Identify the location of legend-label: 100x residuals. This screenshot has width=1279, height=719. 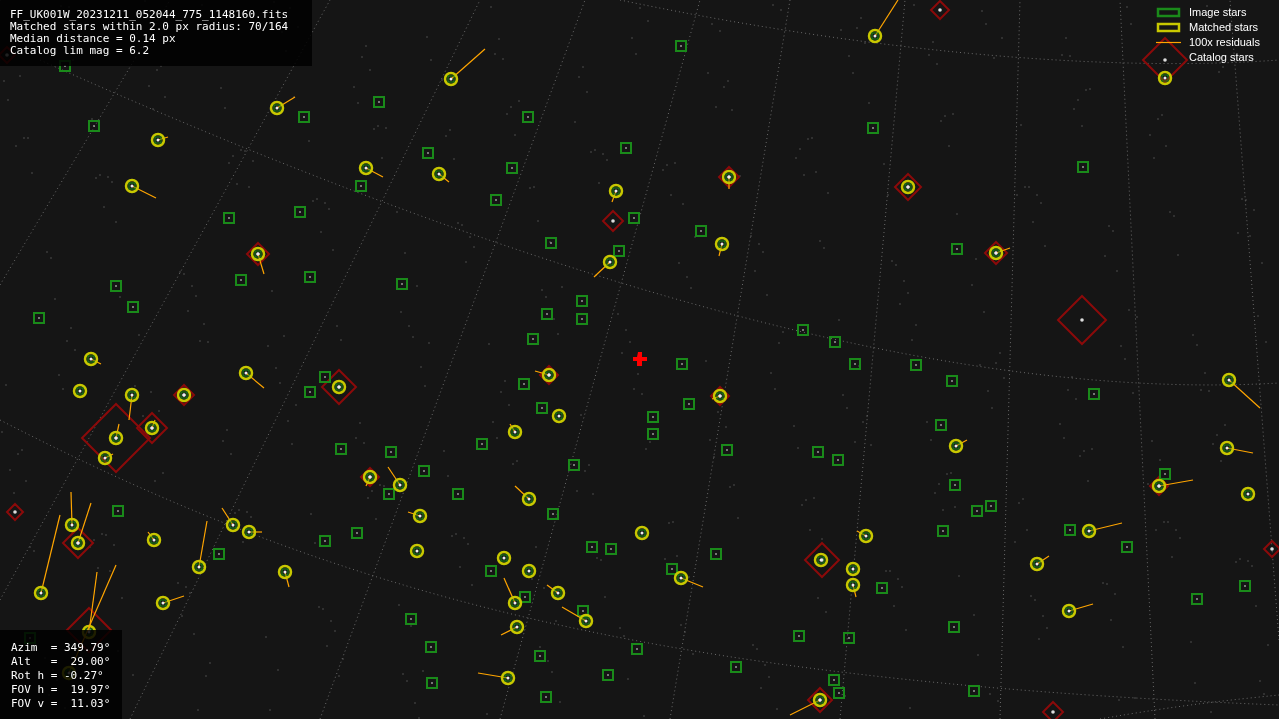
(1224, 42).